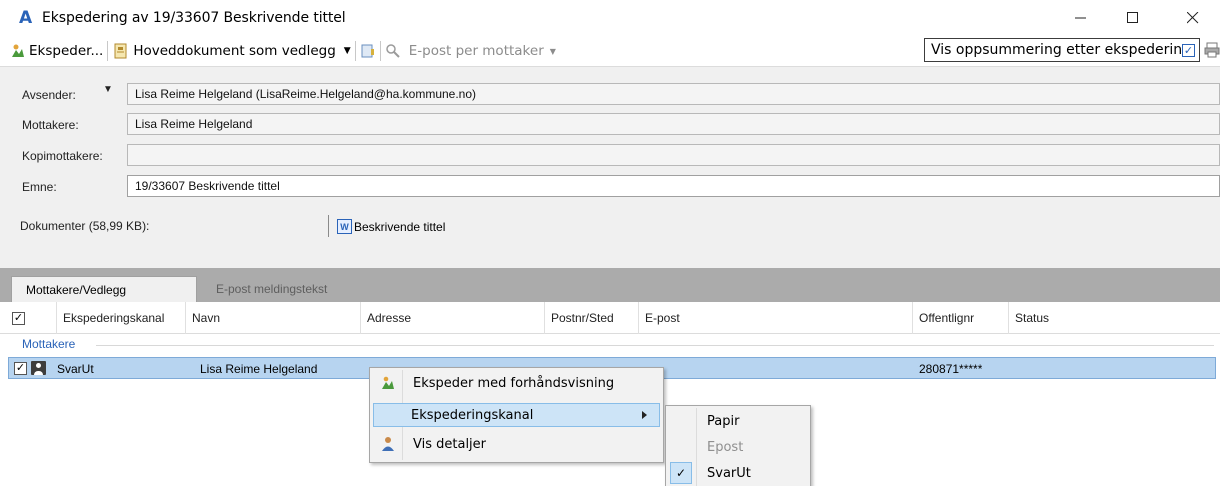 The height and width of the screenshot is (486, 1220). Describe the element at coordinates (644, 415) in the screenshot. I see `submenu-arrow-icon` at that location.